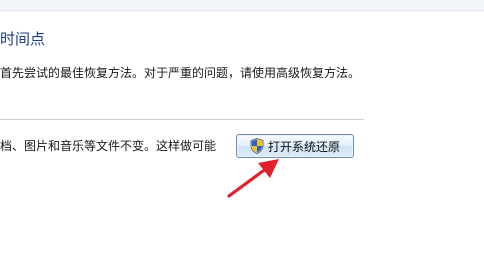 The image size is (484, 272). What do you see at coordinates (108, 146) in the screenshot?
I see `system-restore-info: 档、图片和音乐等文件不变。这样做可能` at bounding box center [108, 146].